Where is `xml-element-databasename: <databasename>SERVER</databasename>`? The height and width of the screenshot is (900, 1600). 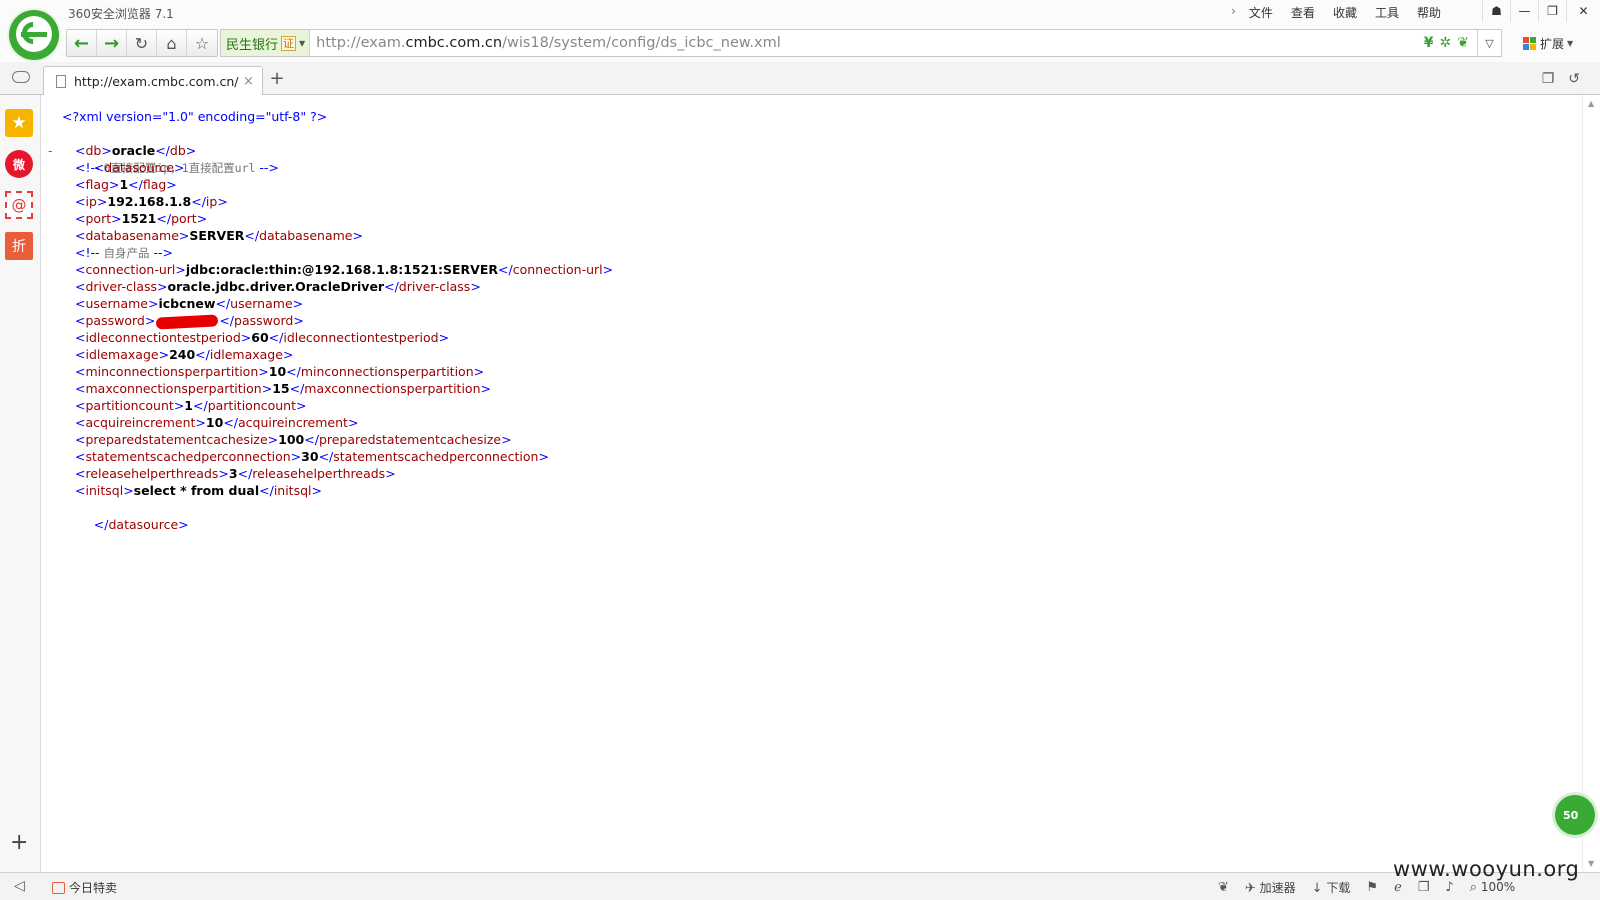
xml-element-databasename: <databasename>SERVER</databasename> is located at coordinates (219, 235).